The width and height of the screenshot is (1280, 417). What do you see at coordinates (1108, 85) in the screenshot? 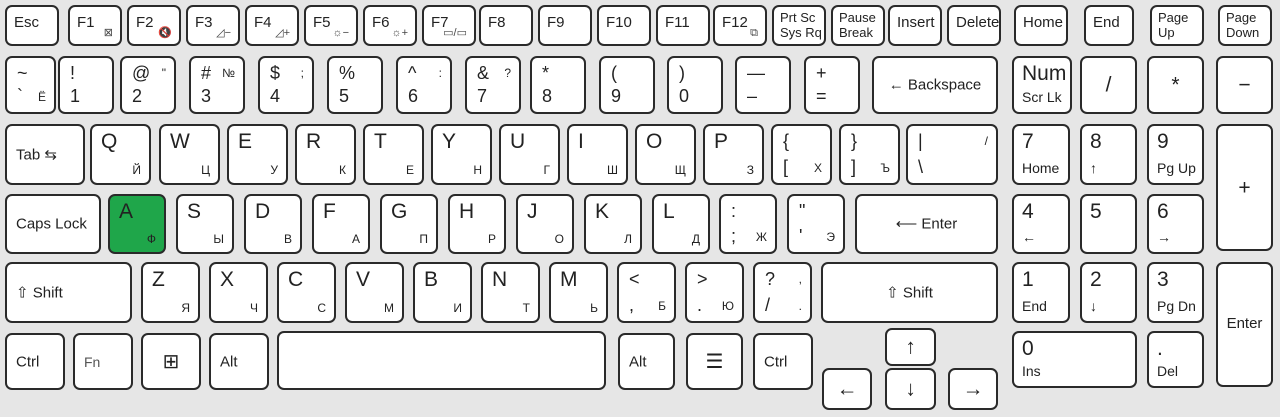
I see `key-numdiv: /` at bounding box center [1108, 85].